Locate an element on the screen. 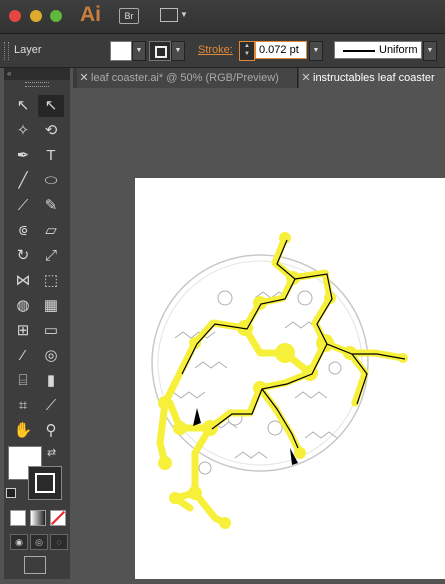 The height and width of the screenshot is (584, 445). draw-normal-icon: ◉ is located at coordinates (19, 542).